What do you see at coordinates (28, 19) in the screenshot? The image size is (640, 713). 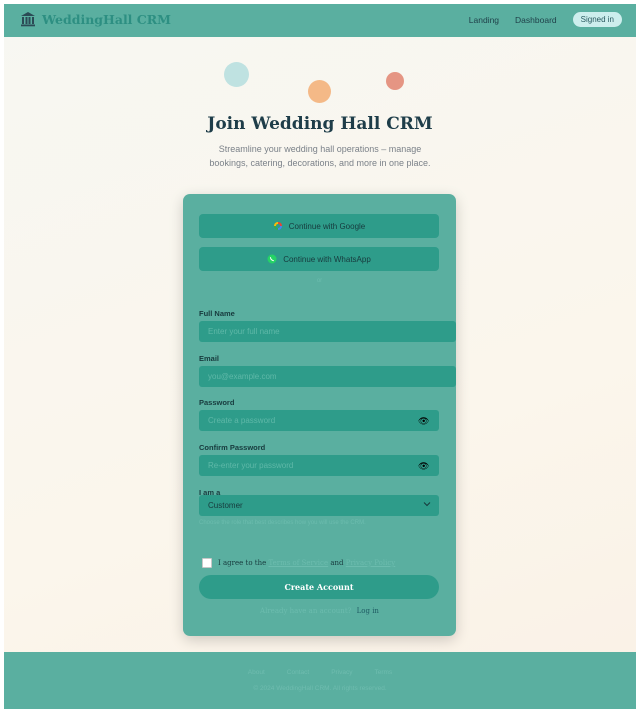 I see `building-icon` at bounding box center [28, 19].